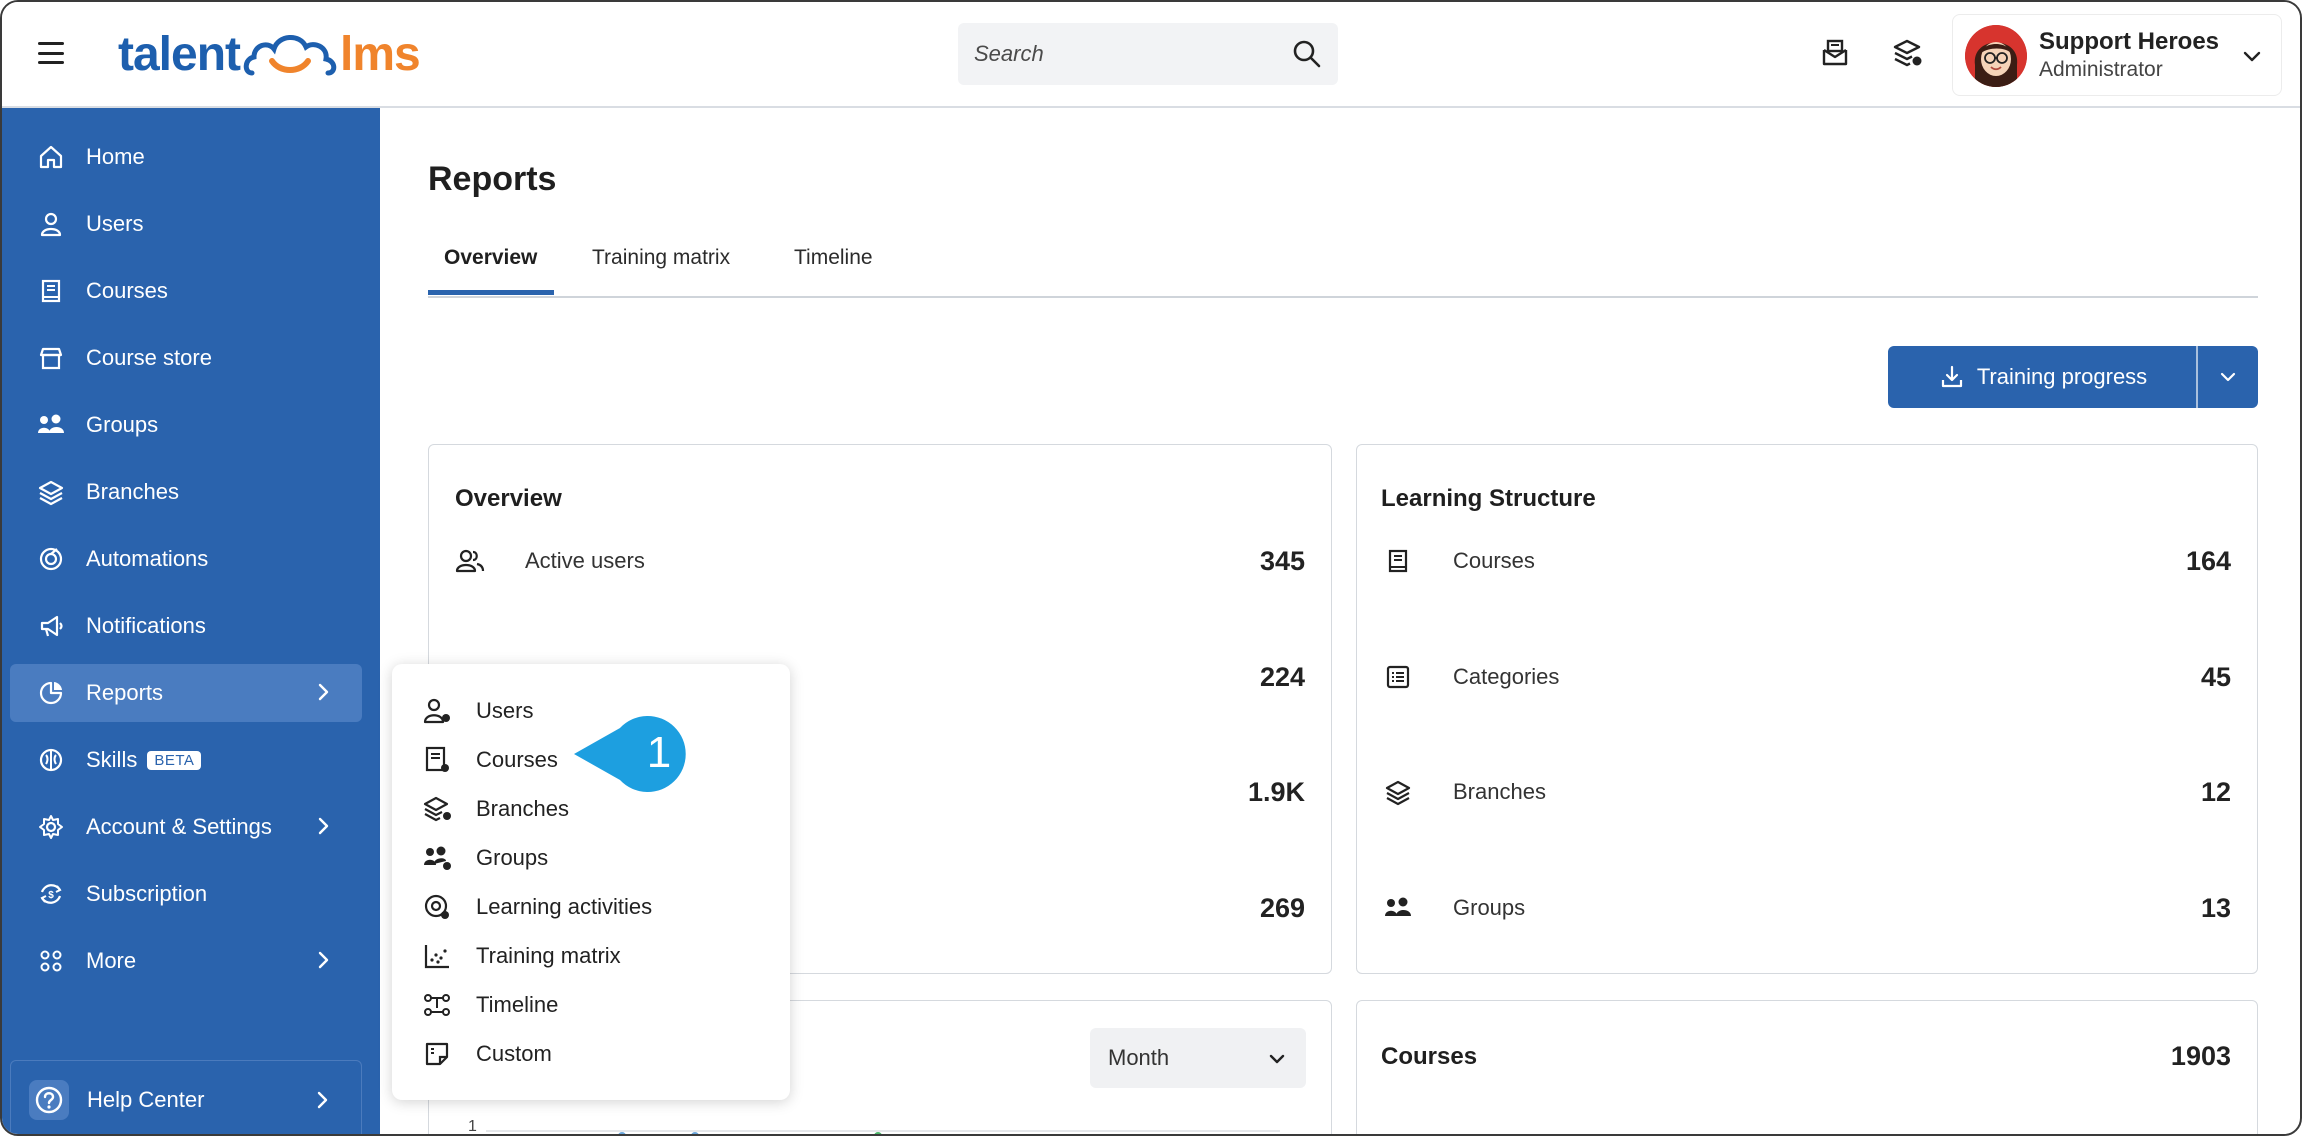 The width and height of the screenshot is (2302, 1136). Describe the element at coordinates (495, 809) in the screenshot. I see `menu-item-branches: Branches` at that location.